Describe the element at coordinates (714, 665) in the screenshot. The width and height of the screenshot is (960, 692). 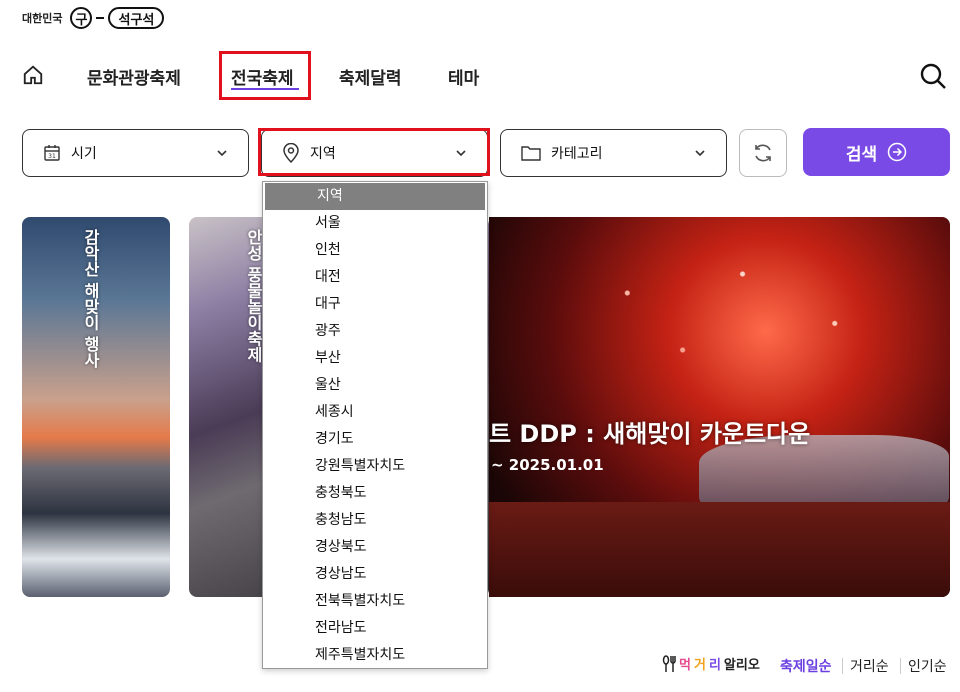
I see `food-logo-char: 리` at that location.